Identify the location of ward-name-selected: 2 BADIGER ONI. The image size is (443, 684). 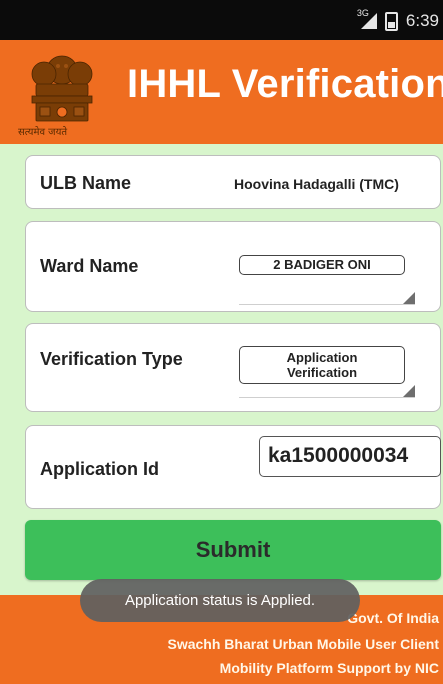
(322, 265).